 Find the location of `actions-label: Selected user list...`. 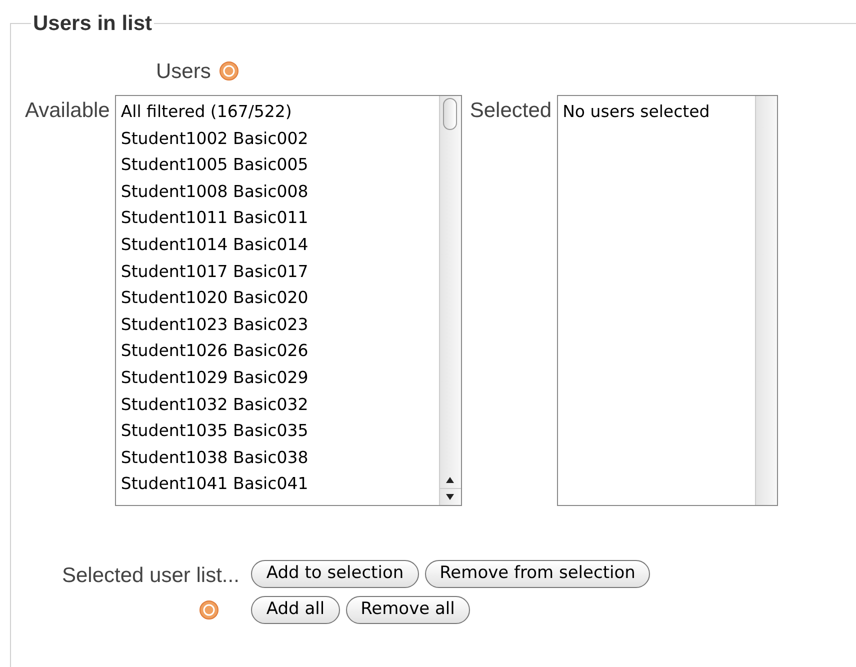

actions-label: Selected user list... is located at coordinates (151, 576).